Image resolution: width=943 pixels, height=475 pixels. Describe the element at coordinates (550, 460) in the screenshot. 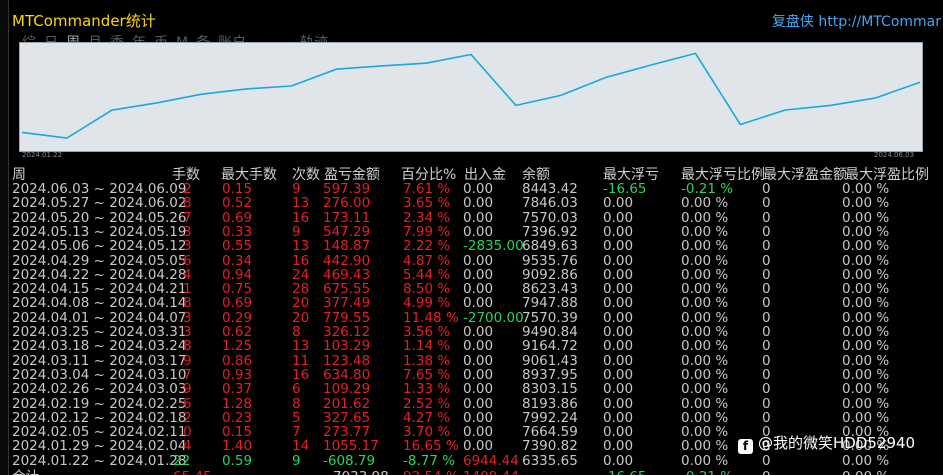

I see `cell-balance: 6335.65` at that location.